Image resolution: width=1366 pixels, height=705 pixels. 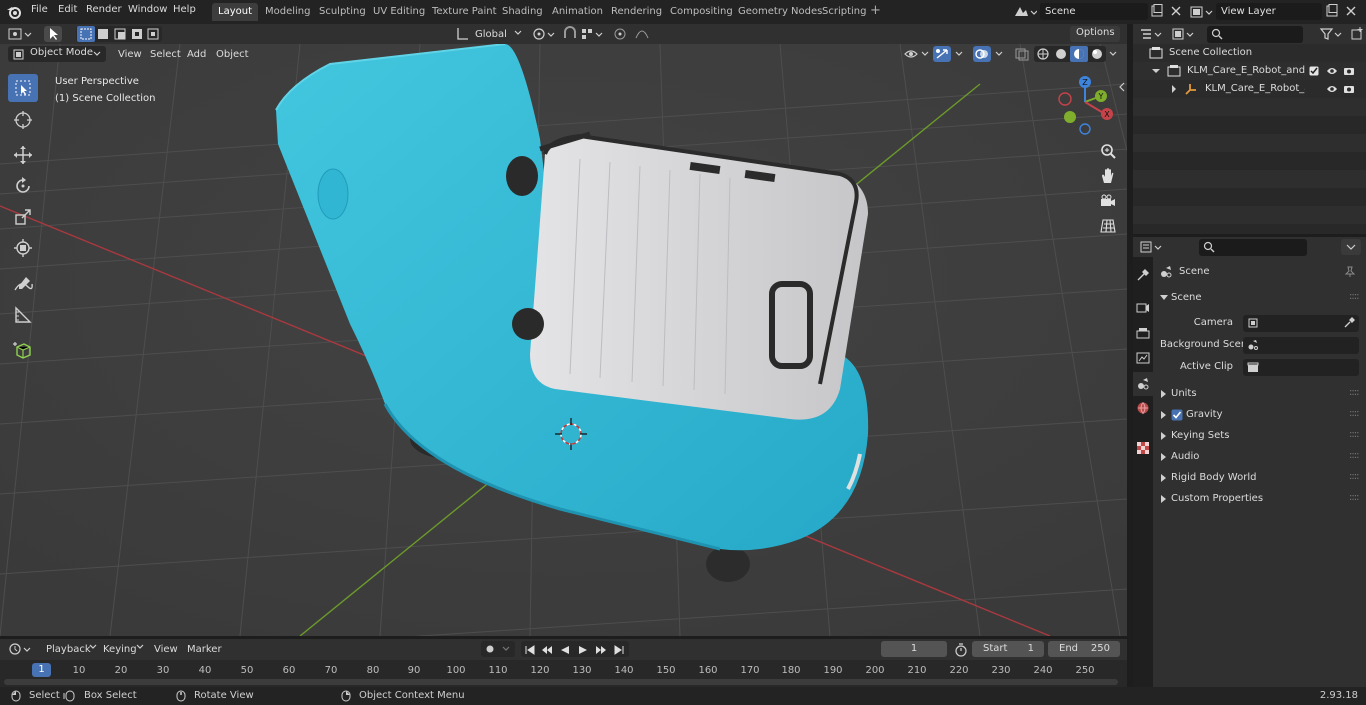 I want to click on menu-file: File, so click(x=39, y=9).